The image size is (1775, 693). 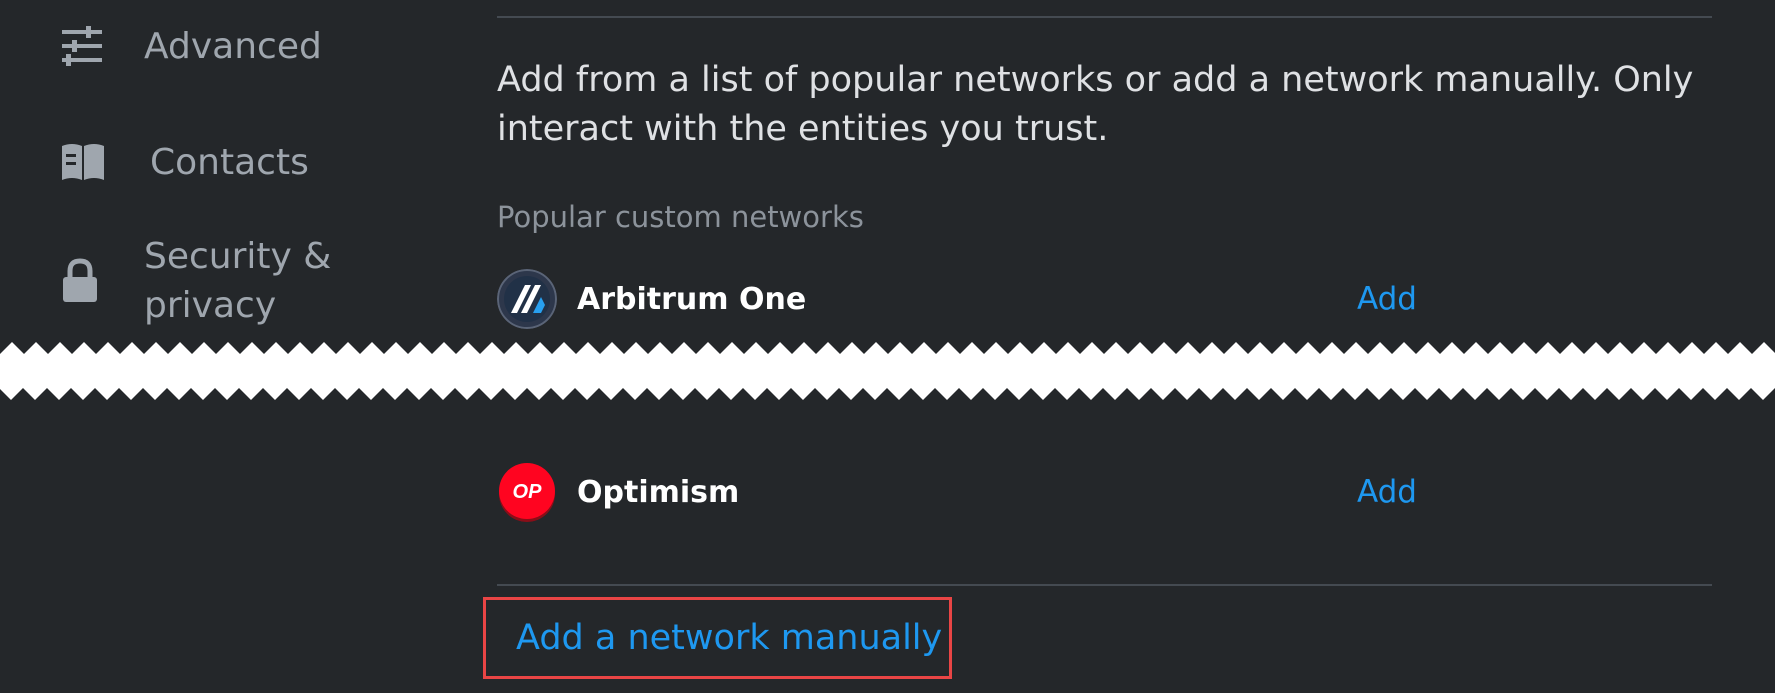 I want to click on page-tear-divider, so click(x=887, y=371).